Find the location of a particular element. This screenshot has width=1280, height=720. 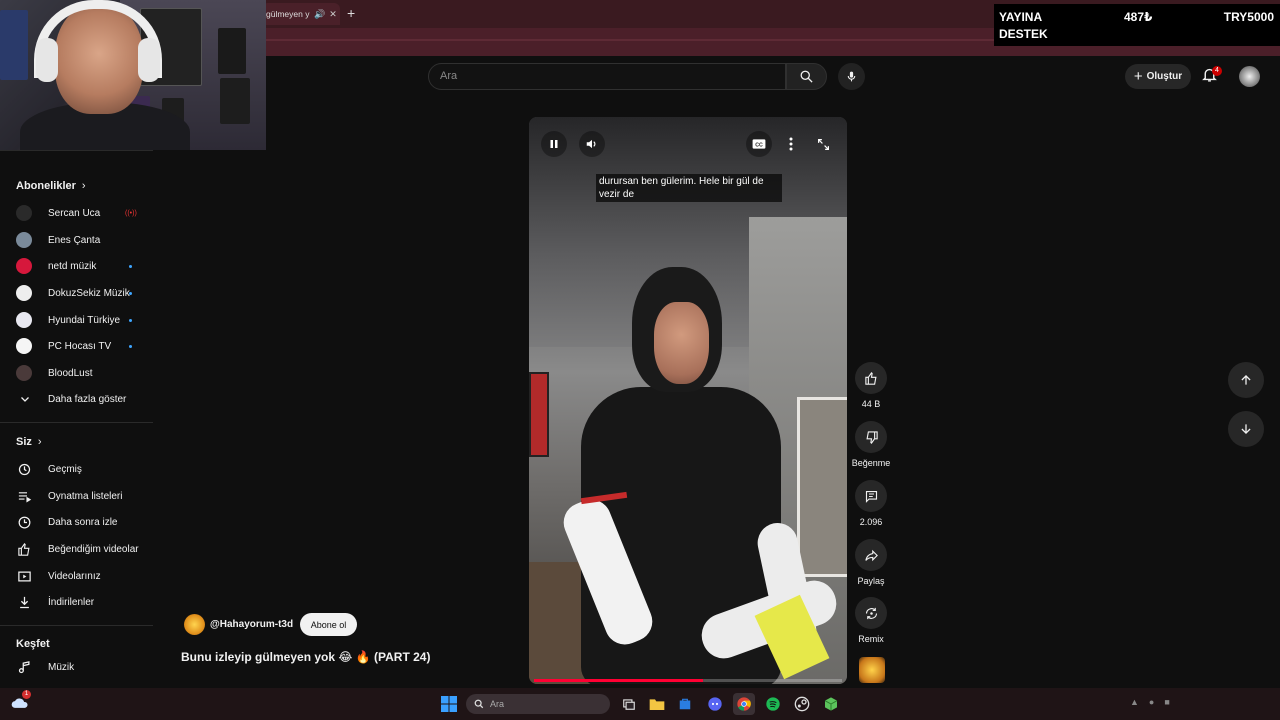

donation-goal: TRY5000 is located at coordinates (1248, 17).